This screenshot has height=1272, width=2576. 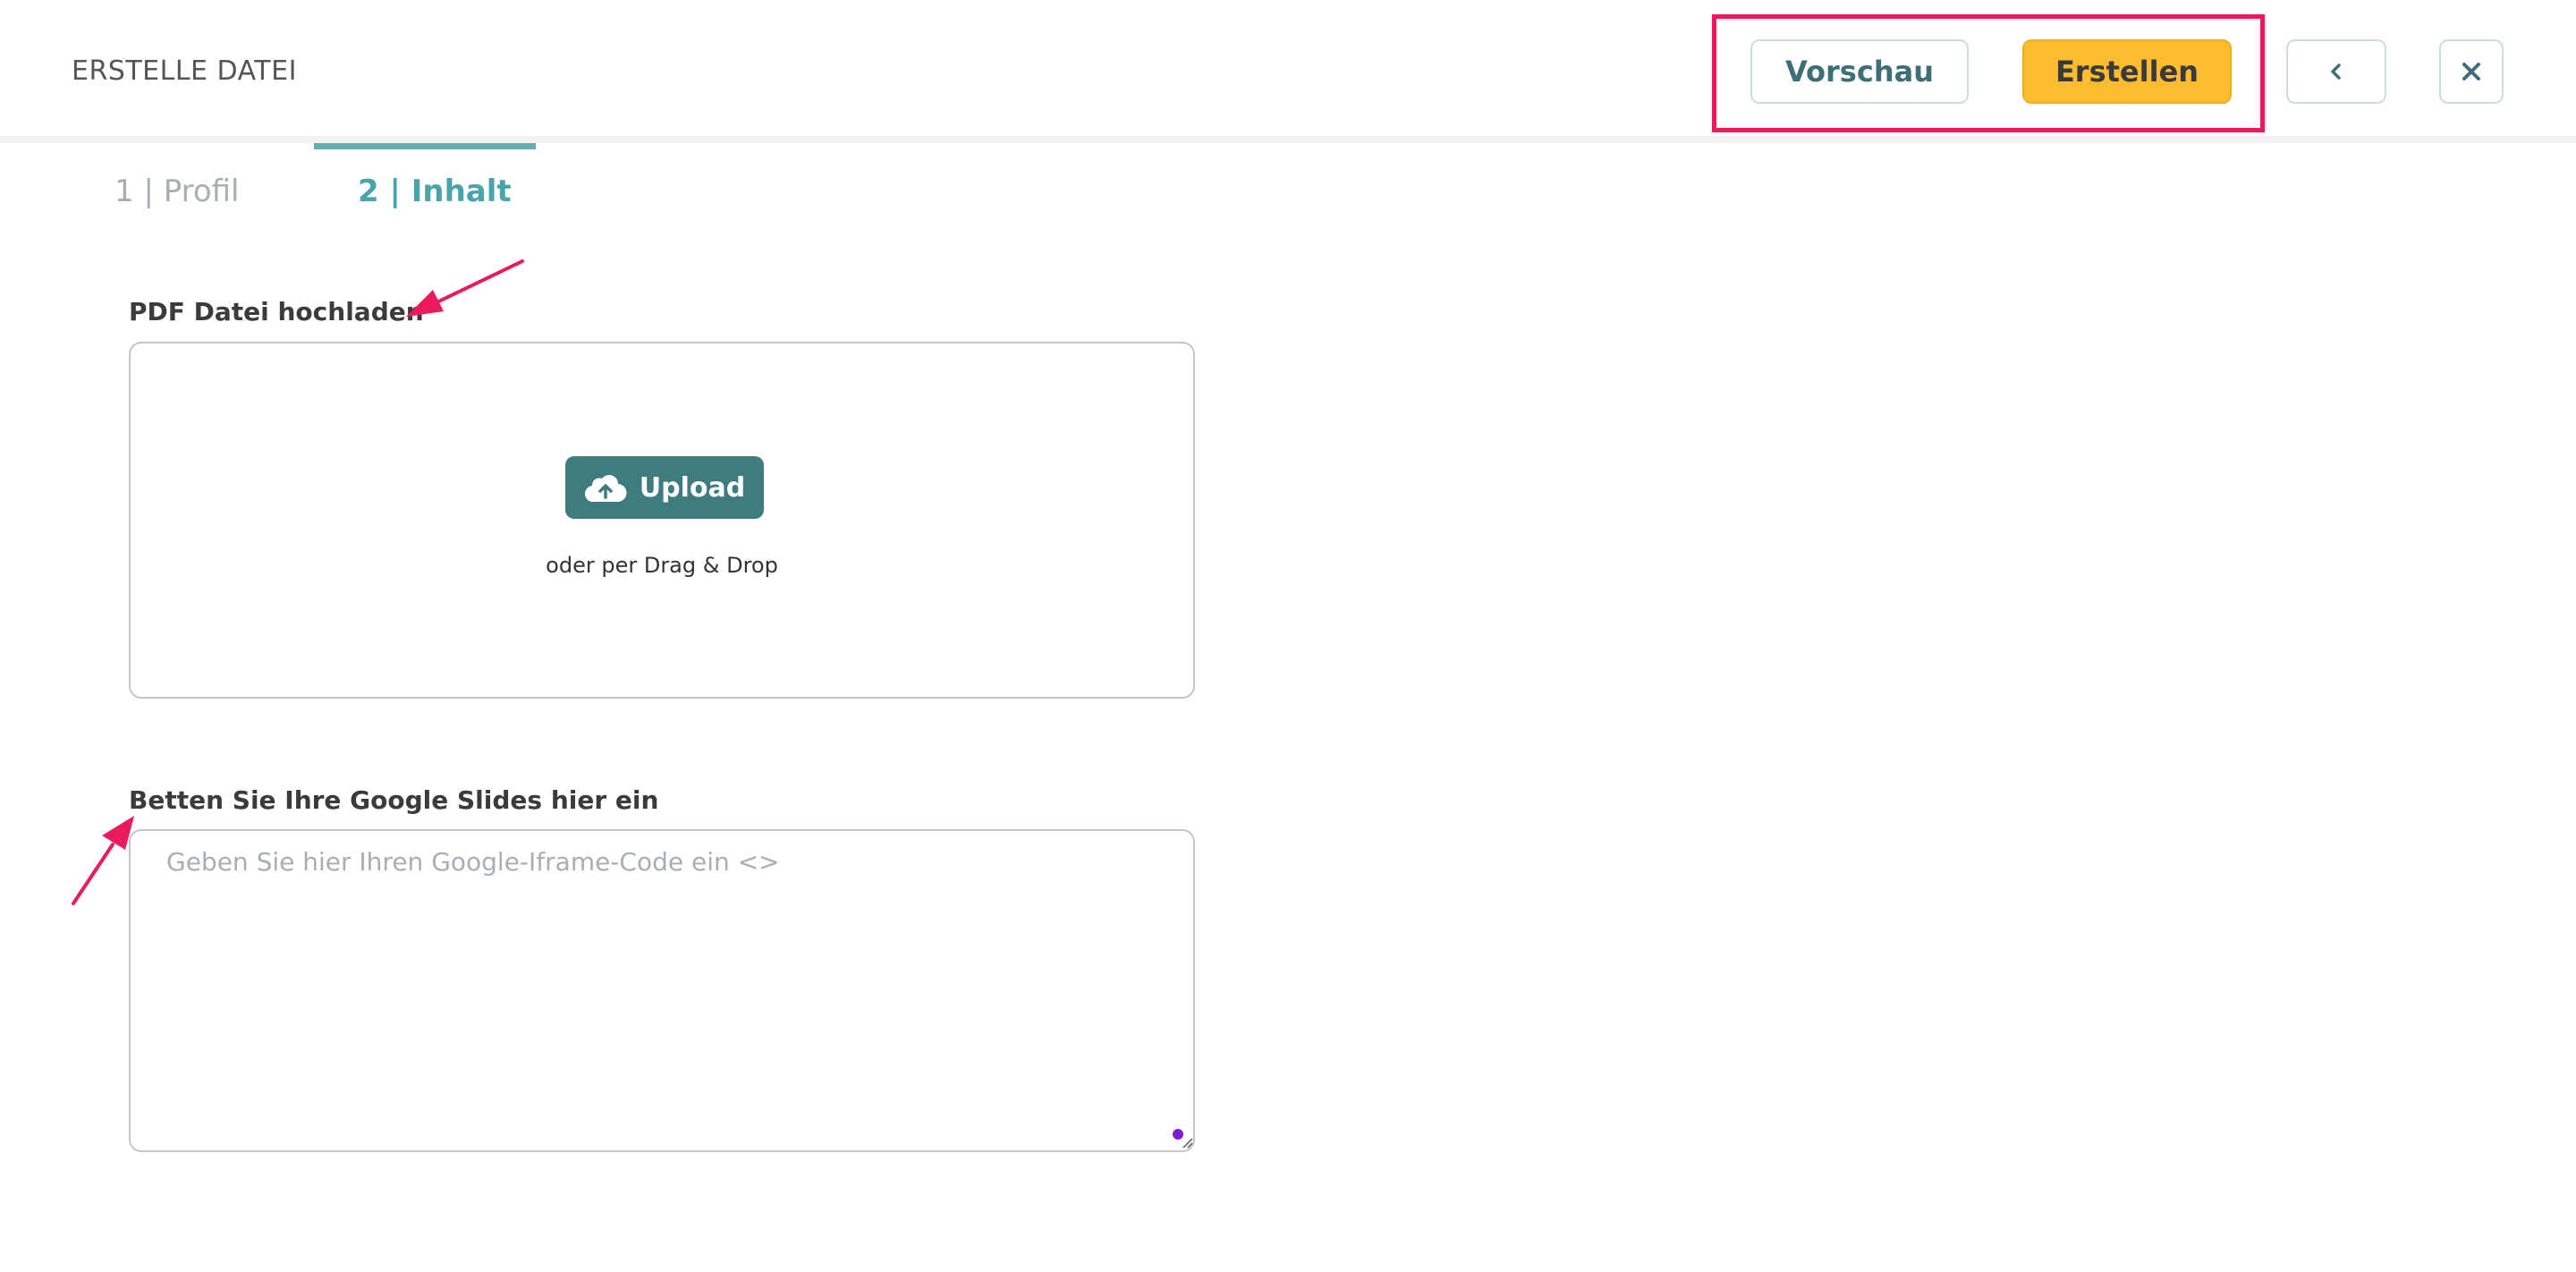 What do you see at coordinates (692, 487) in the screenshot?
I see `upload-button-label: Upload` at bounding box center [692, 487].